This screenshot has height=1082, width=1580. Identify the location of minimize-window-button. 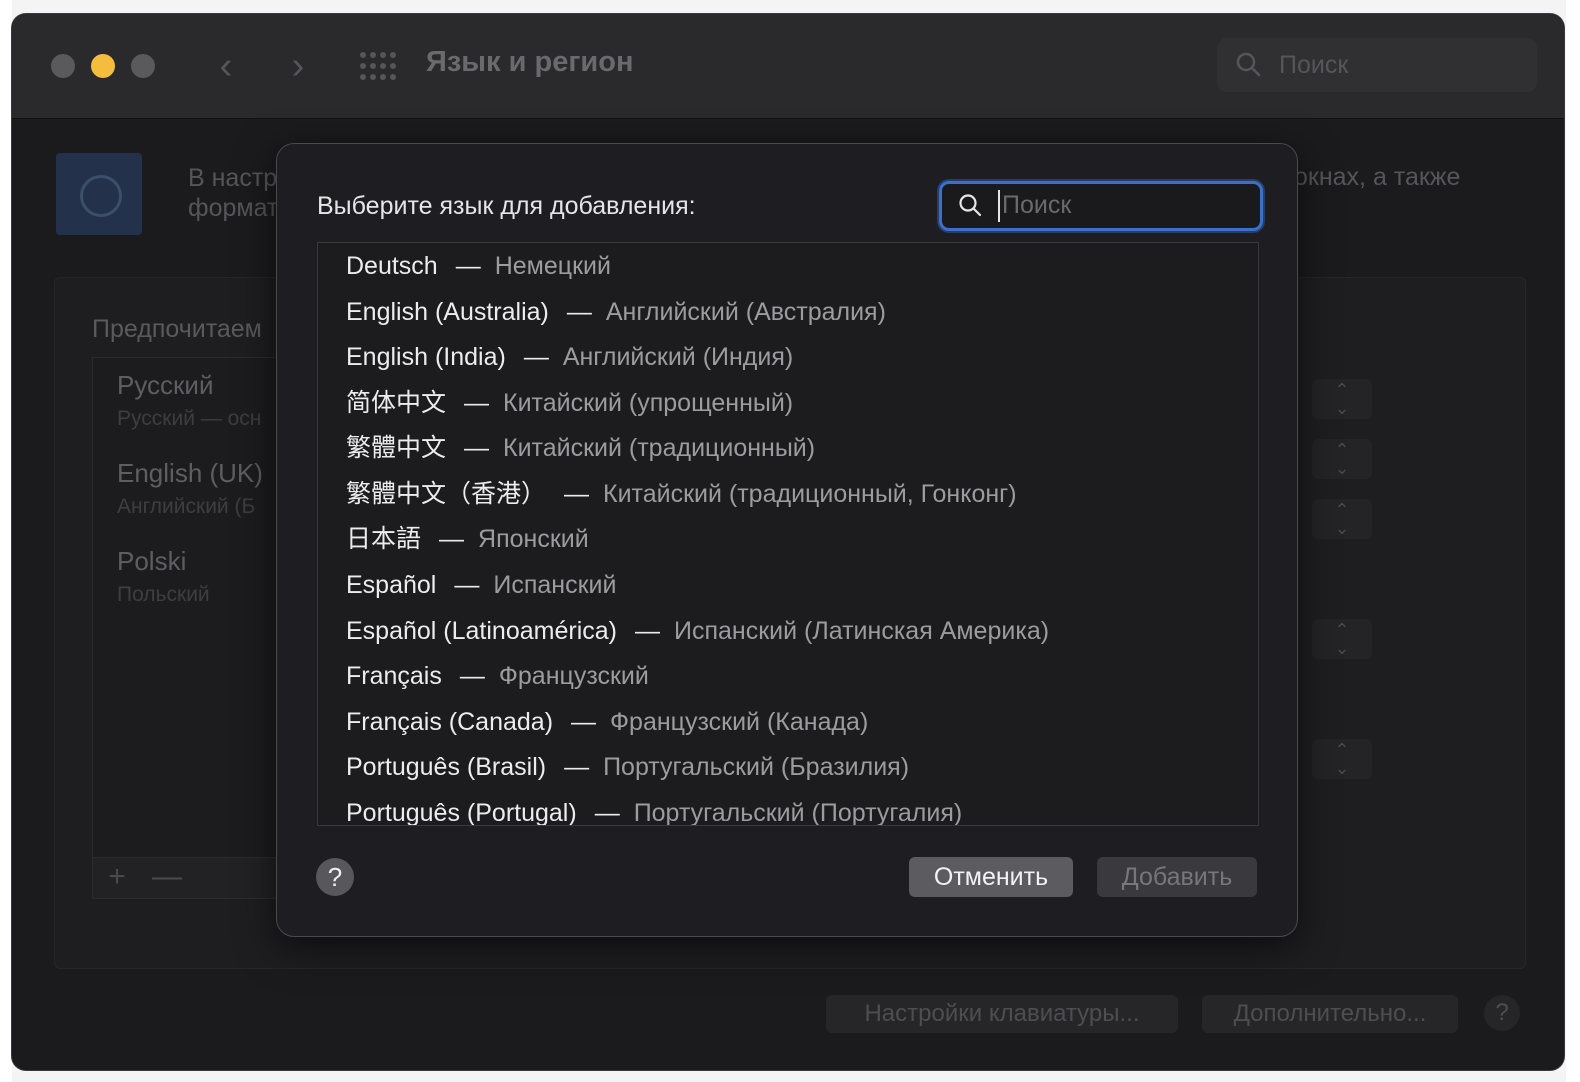
(103, 66).